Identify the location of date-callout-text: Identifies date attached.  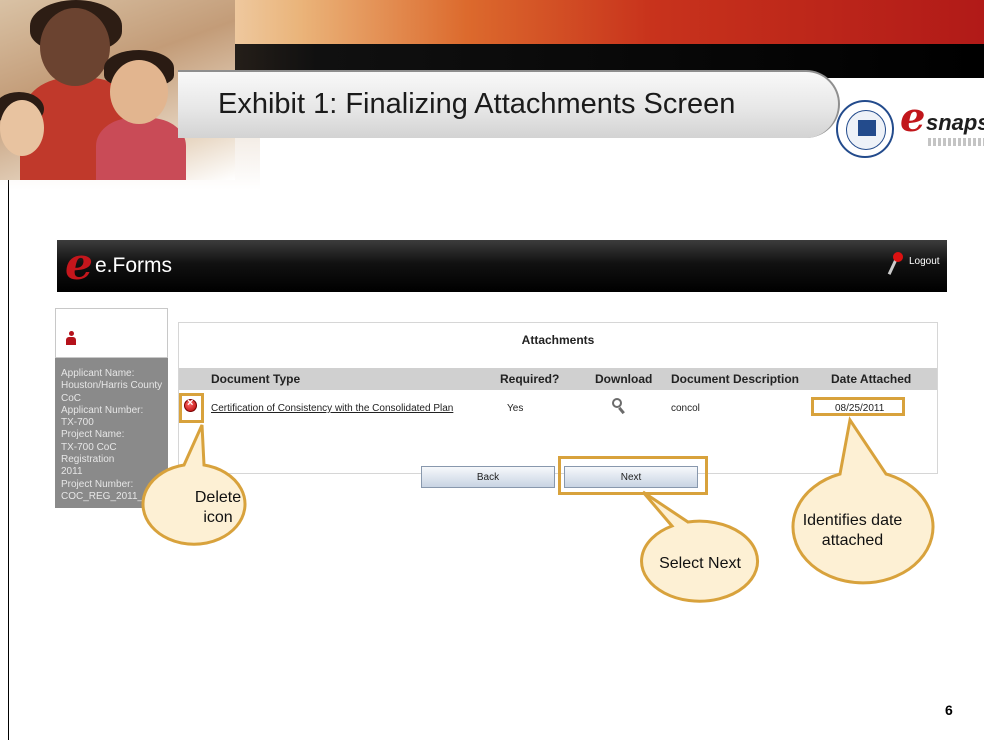
(852, 530).